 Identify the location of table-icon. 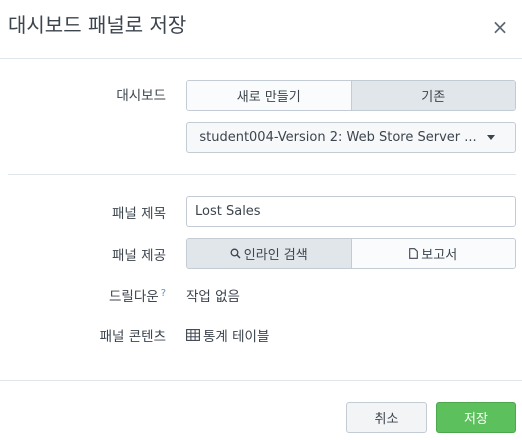
(193, 335).